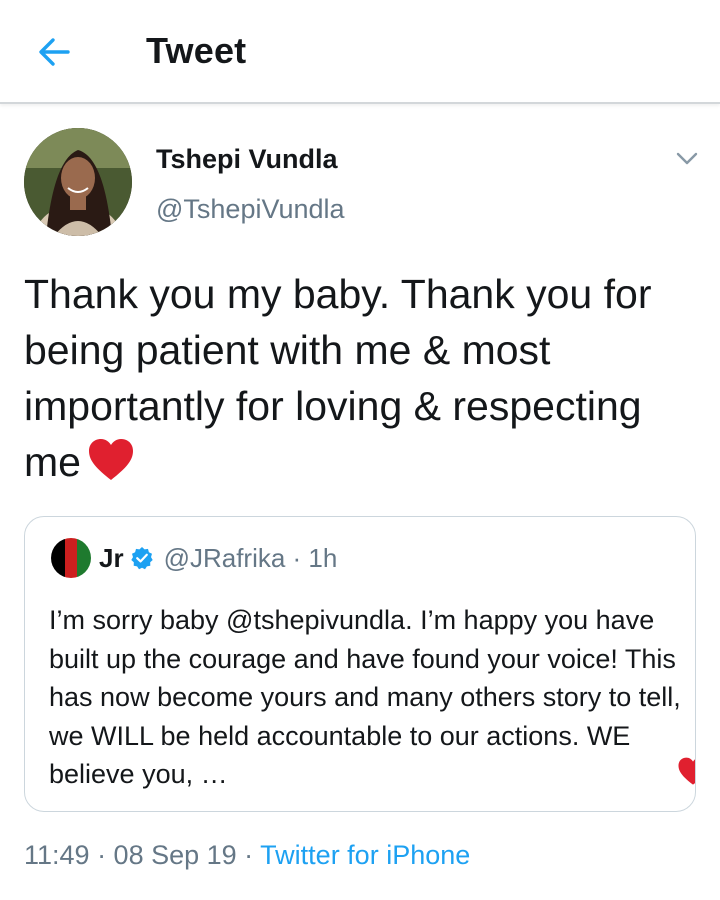 This screenshot has height=900, width=720. Describe the element at coordinates (71, 558) in the screenshot. I see `quoted-author-avatar` at that location.